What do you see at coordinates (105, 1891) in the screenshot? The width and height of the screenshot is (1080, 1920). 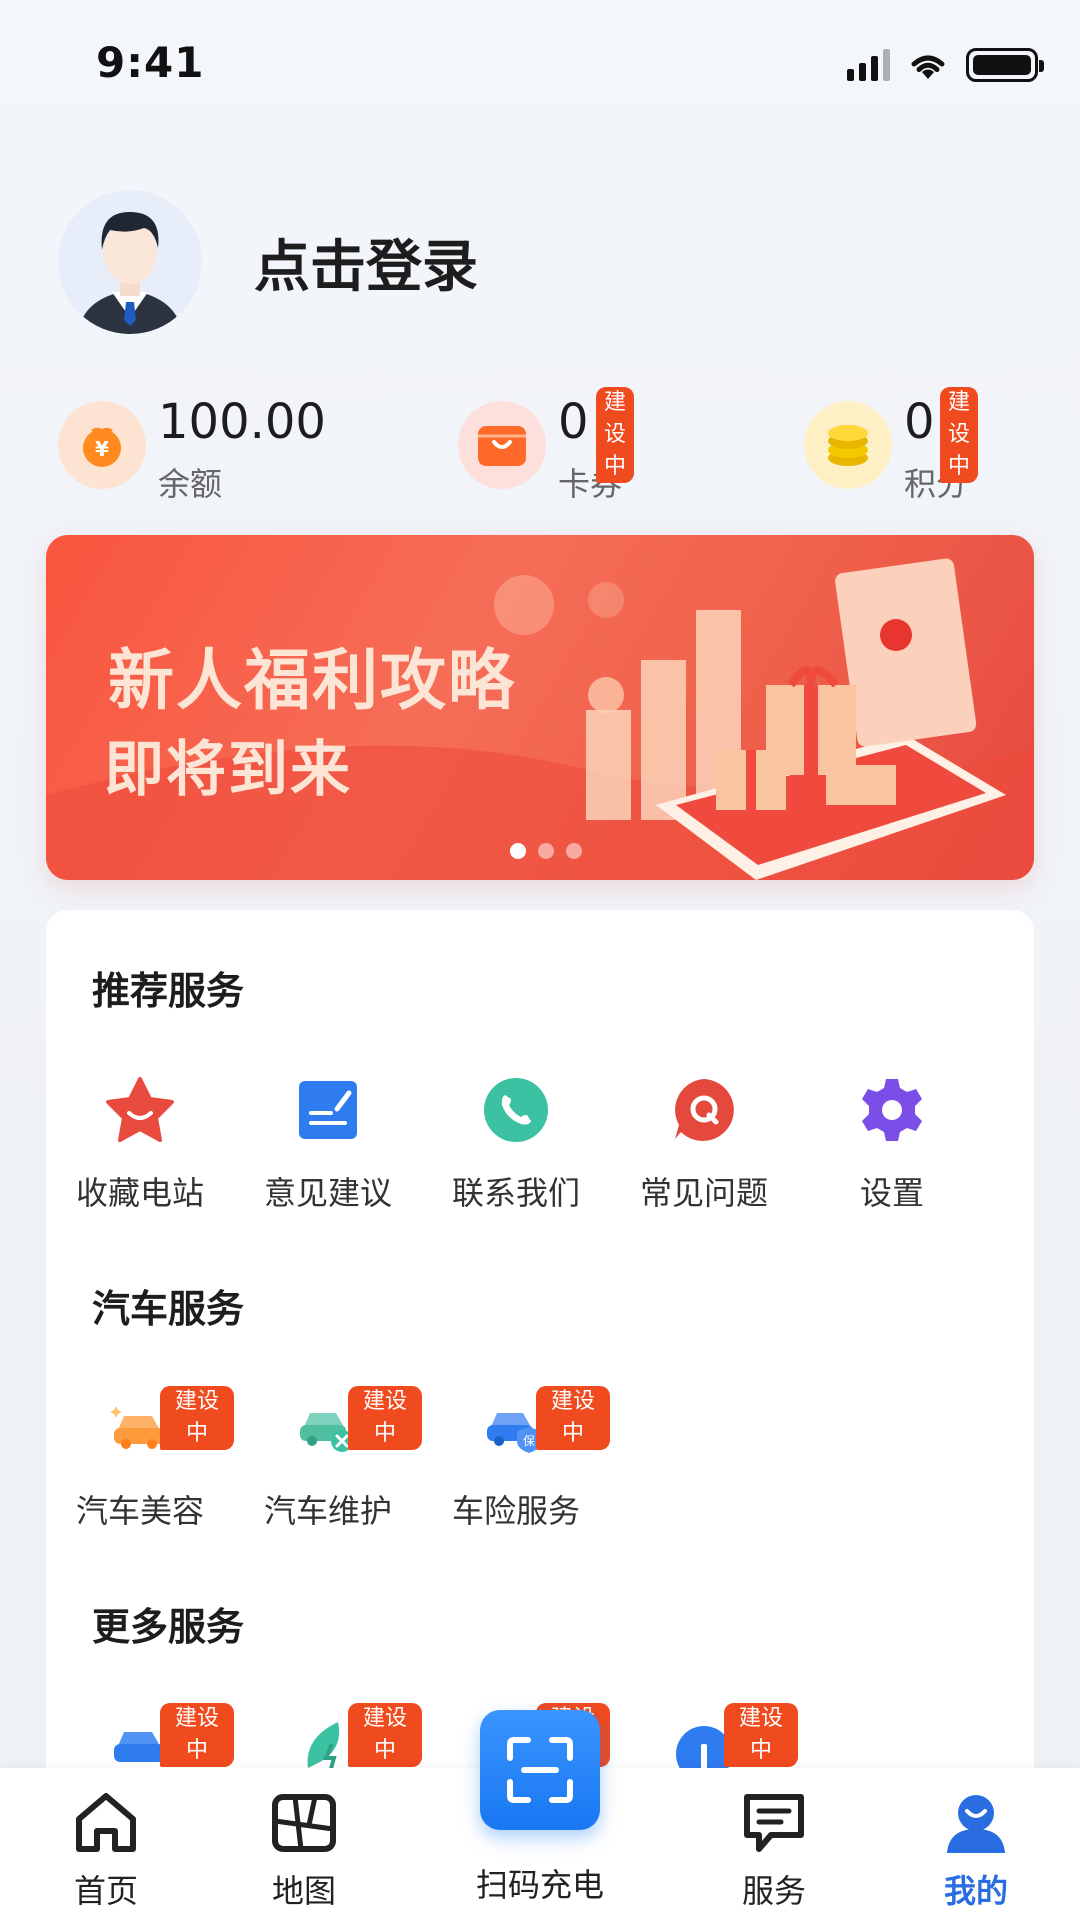 I see `tab-home-label: 首页` at bounding box center [105, 1891].